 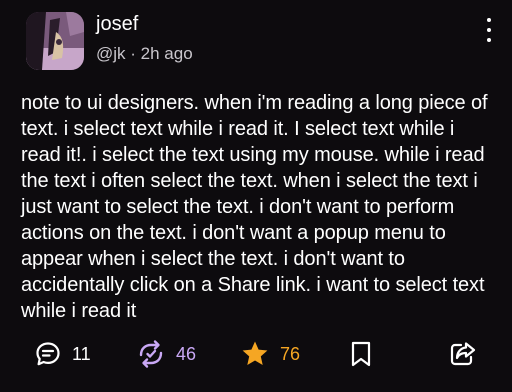 I want to click on share-icon, so click(x=463, y=354).